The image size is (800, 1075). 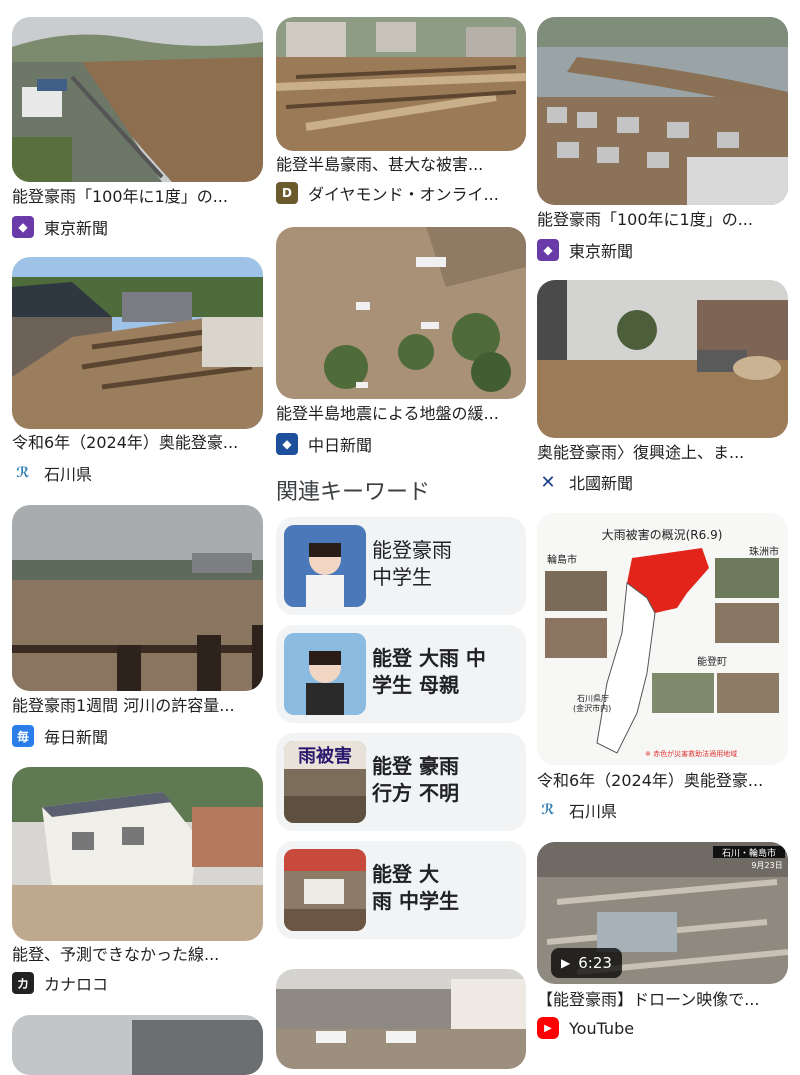 What do you see at coordinates (405, 874) in the screenshot?
I see `keyword-line: 能登 大` at bounding box center [405, 874].